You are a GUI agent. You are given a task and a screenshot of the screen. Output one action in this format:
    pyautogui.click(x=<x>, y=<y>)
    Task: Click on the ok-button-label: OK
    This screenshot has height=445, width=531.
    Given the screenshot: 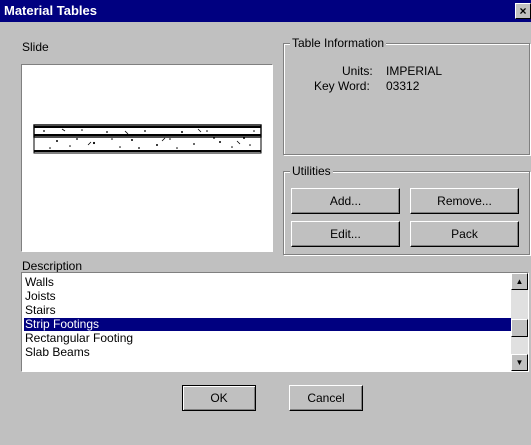 What is the action you would take?
    pyautogui.click(x=219, y=398)
    